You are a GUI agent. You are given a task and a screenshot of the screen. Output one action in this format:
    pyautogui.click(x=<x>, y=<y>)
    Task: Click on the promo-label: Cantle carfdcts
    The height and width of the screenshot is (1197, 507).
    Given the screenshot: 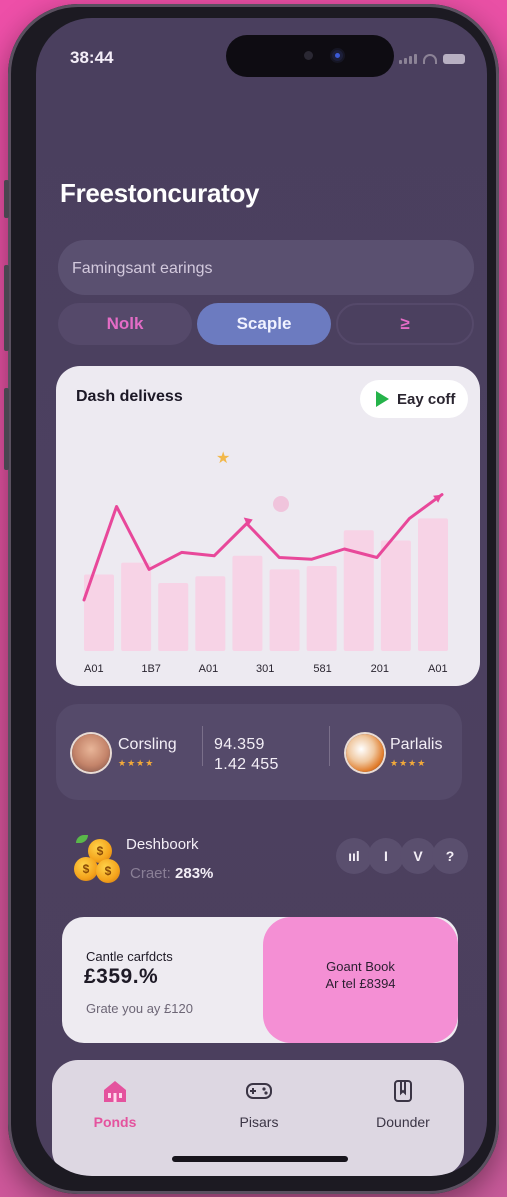 What is the action you would take?
    pyautogui.click(x=129, y=956)
    